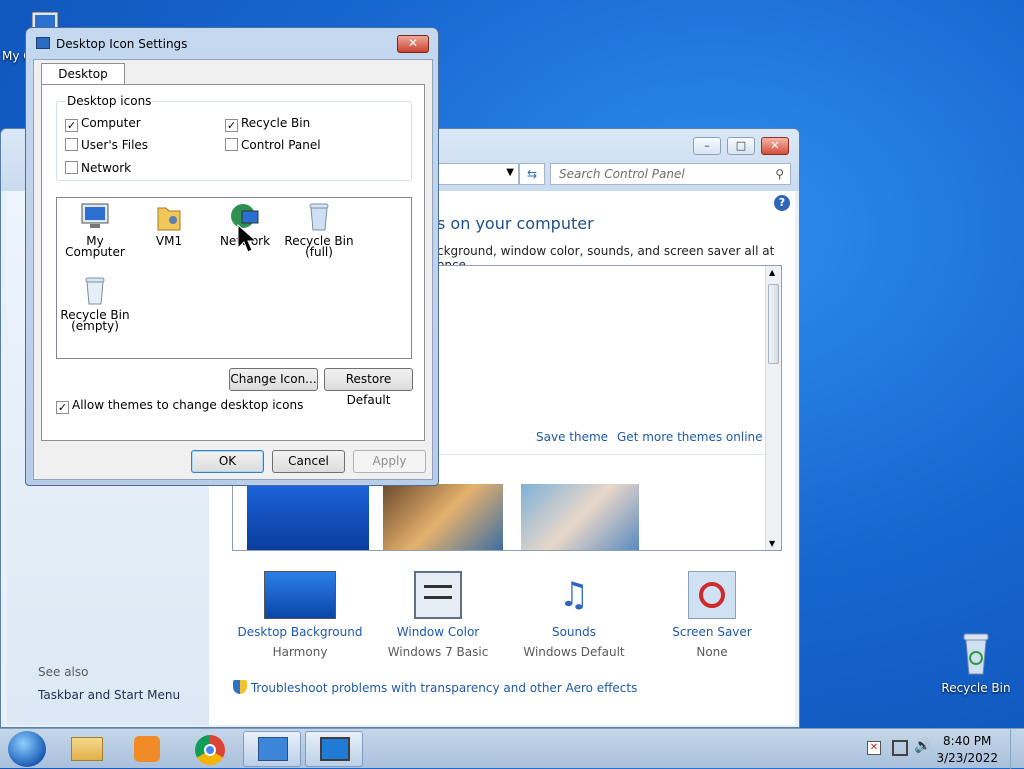  What do you see at coordinates (1017, 749) in the screenshot?
I see `show-desktop-button` at bounding box center [1017, 749].